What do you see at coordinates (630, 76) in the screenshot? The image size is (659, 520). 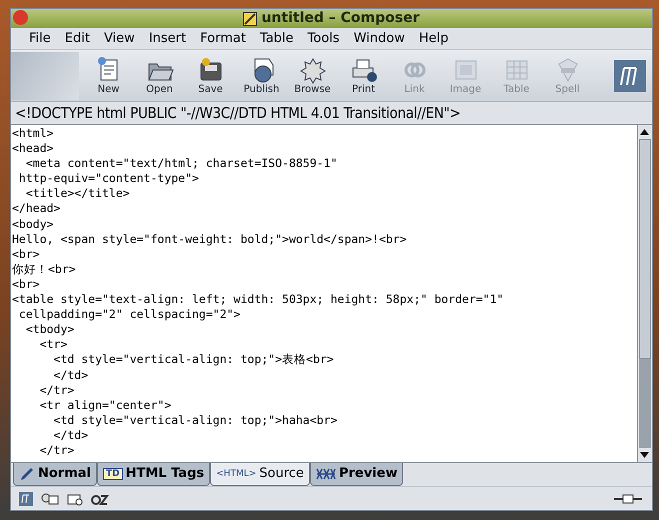 I see `m-logo-icon` at bounding box center [630, 76].